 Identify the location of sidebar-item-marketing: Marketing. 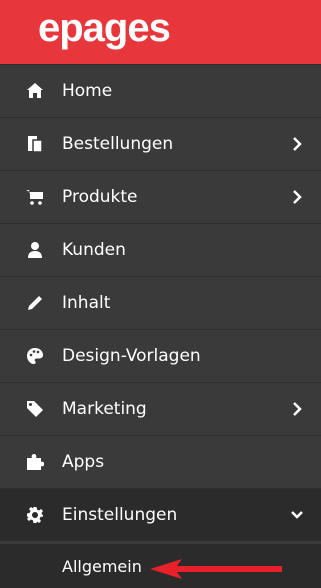
(160, 408).